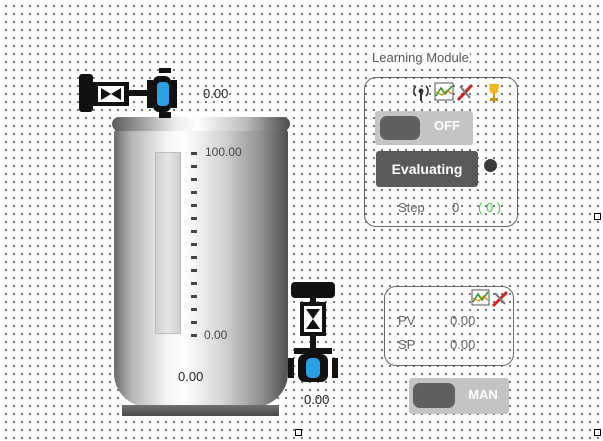 This screenshot has width=603, height=441. I want to click on learning-module-toolbar, so click(458, 92).